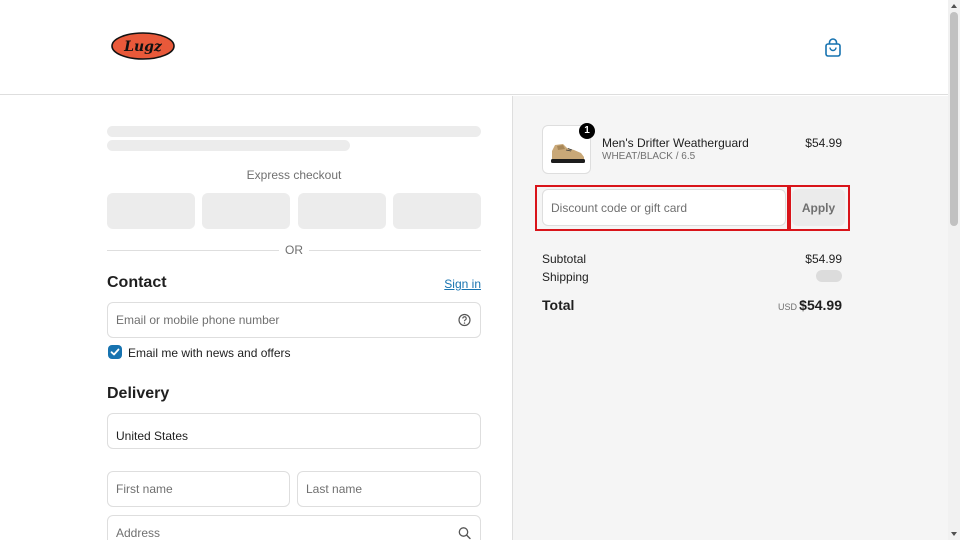  Describe the element at coordinates (823, 143) in the screenshot. I see `product-price: $54.99` at that location.